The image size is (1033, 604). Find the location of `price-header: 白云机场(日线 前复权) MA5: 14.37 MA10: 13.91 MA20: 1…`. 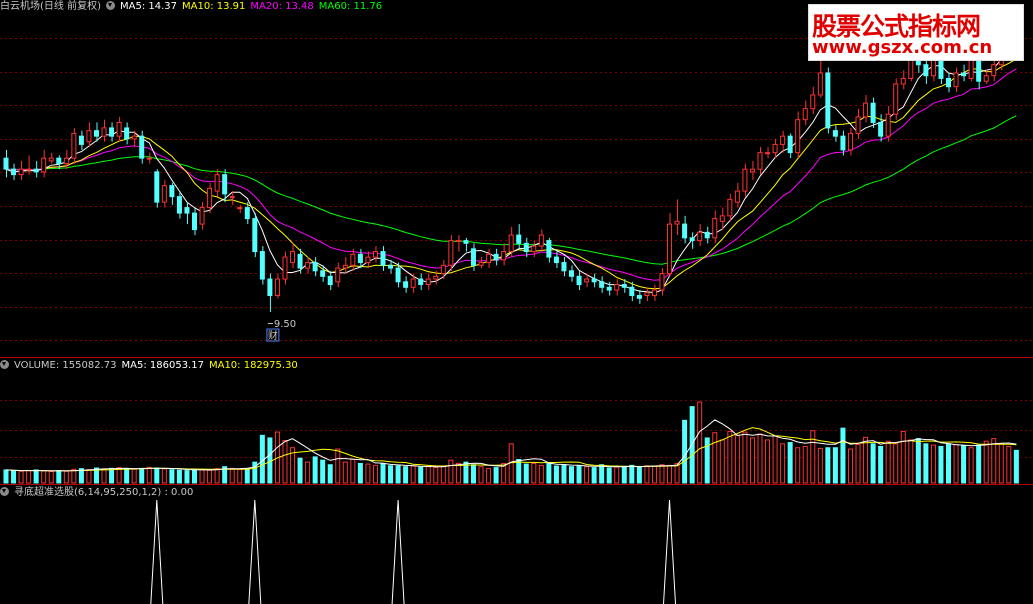

price-header: 白云机场(日线 前复权) MA5: 14.37 MA10: 13.91 MA20: 1… is located at coordinates (193, 7).